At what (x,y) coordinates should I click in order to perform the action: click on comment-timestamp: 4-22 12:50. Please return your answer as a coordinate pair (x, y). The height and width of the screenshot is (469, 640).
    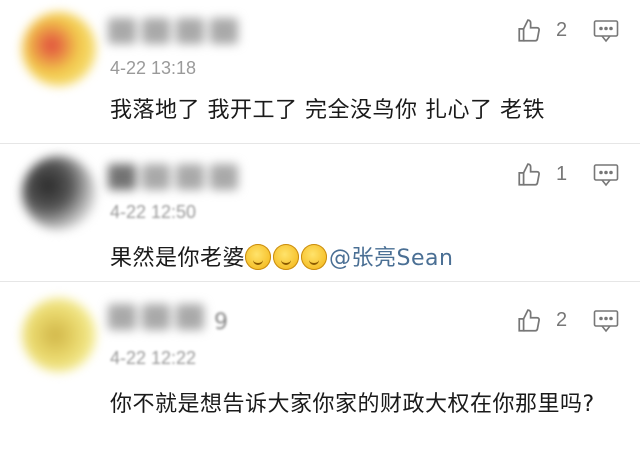
    Looking at the image, I should click on (153, 212).